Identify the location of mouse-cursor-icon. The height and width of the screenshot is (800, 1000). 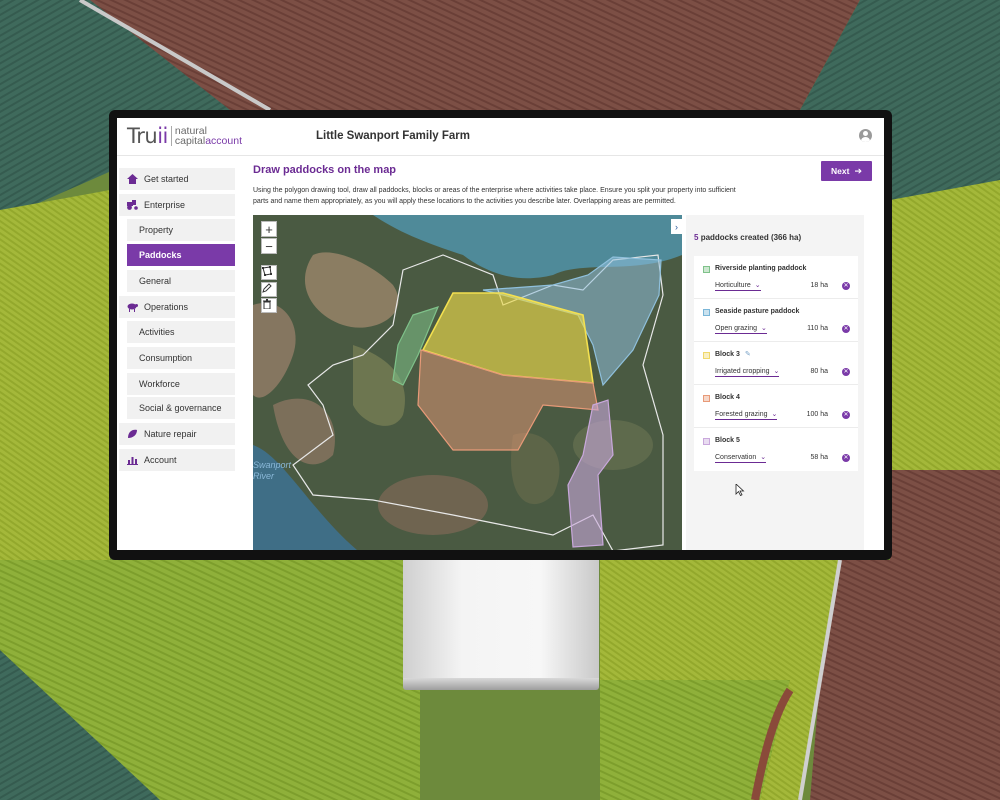
(740, 490).